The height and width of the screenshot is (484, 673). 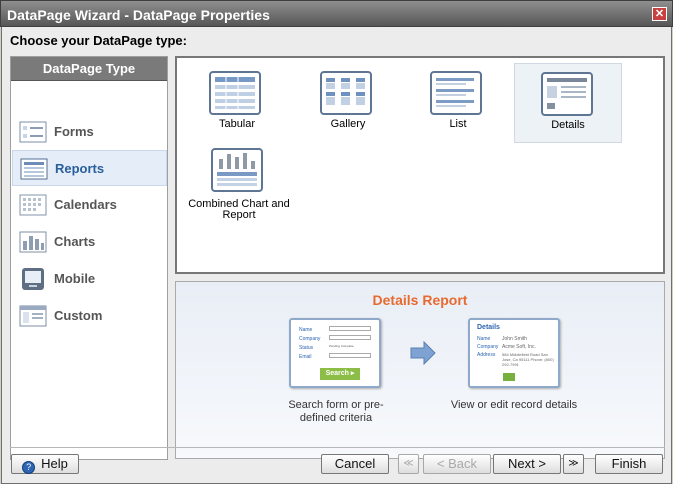 I want to click on last-page-button: ≫, so click(x=573, y=464).